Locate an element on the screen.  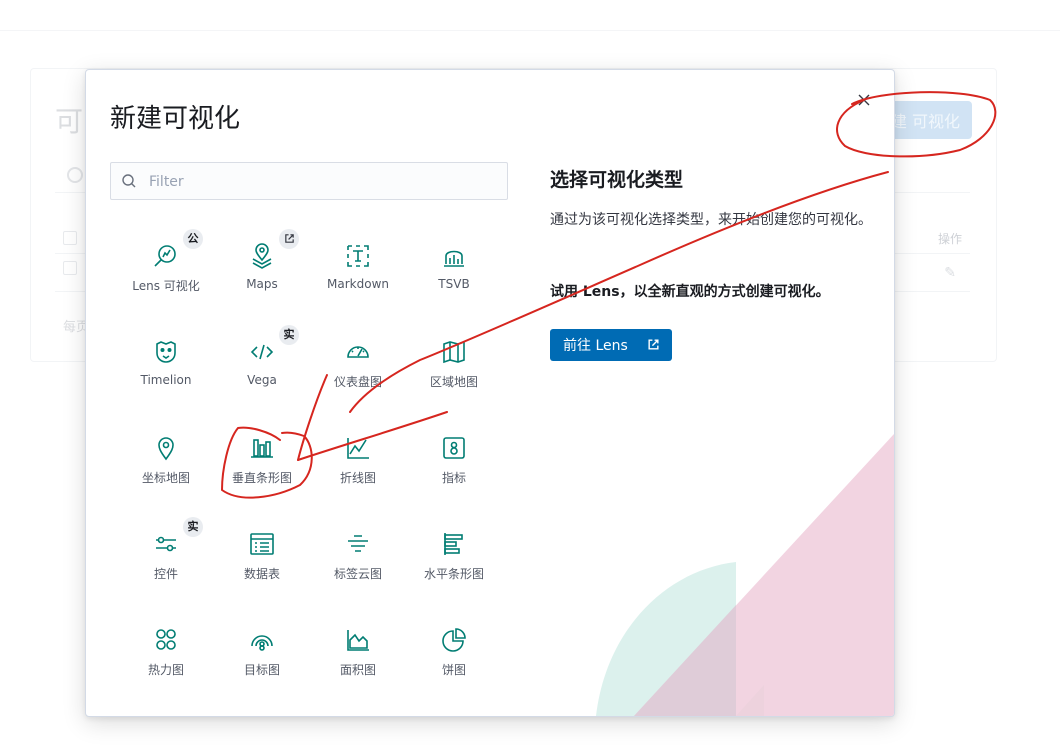
coordinate-map-icon is located at coordinates (166, 449).